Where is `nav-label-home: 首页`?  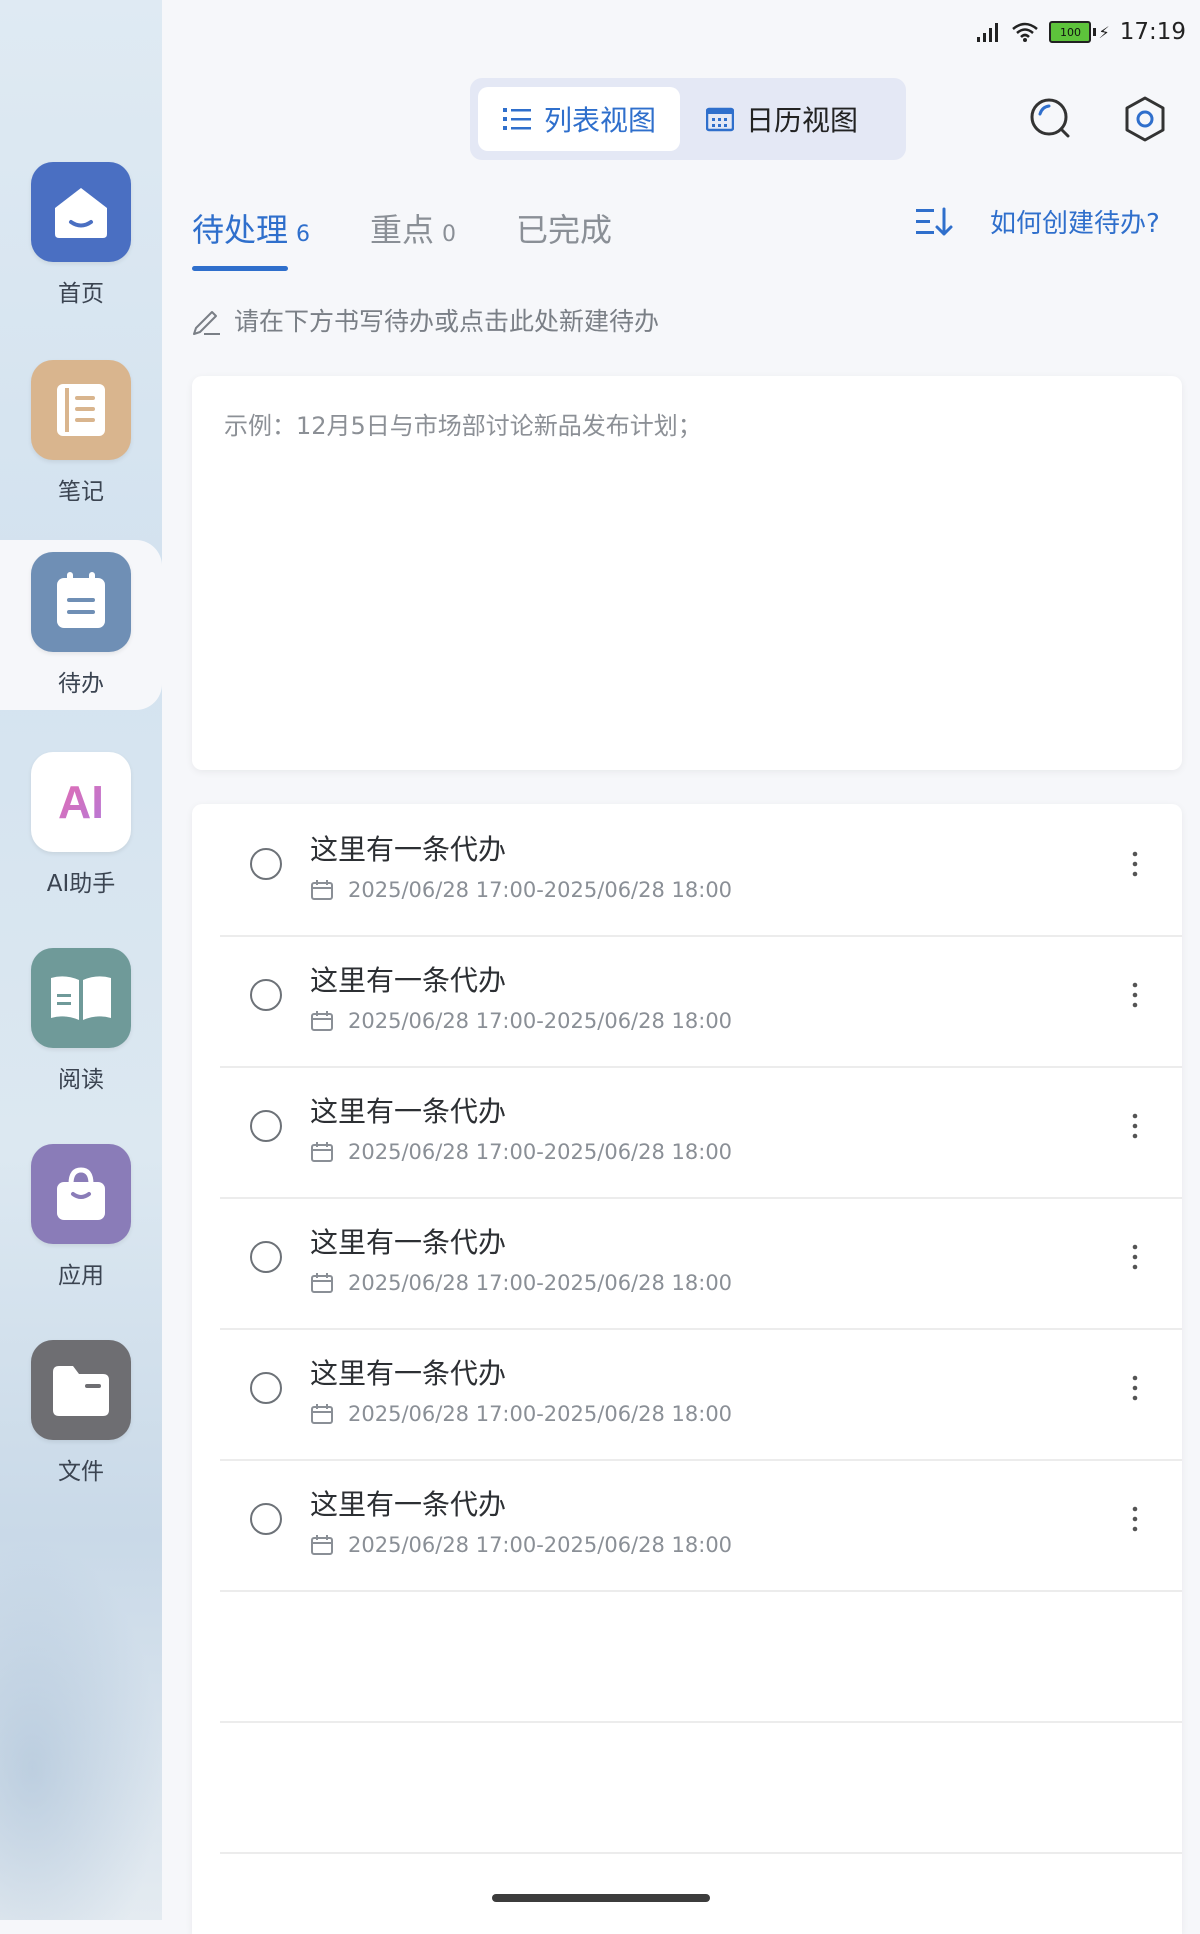
nav-label-home: 首页 is located at coordinates (81, 294).